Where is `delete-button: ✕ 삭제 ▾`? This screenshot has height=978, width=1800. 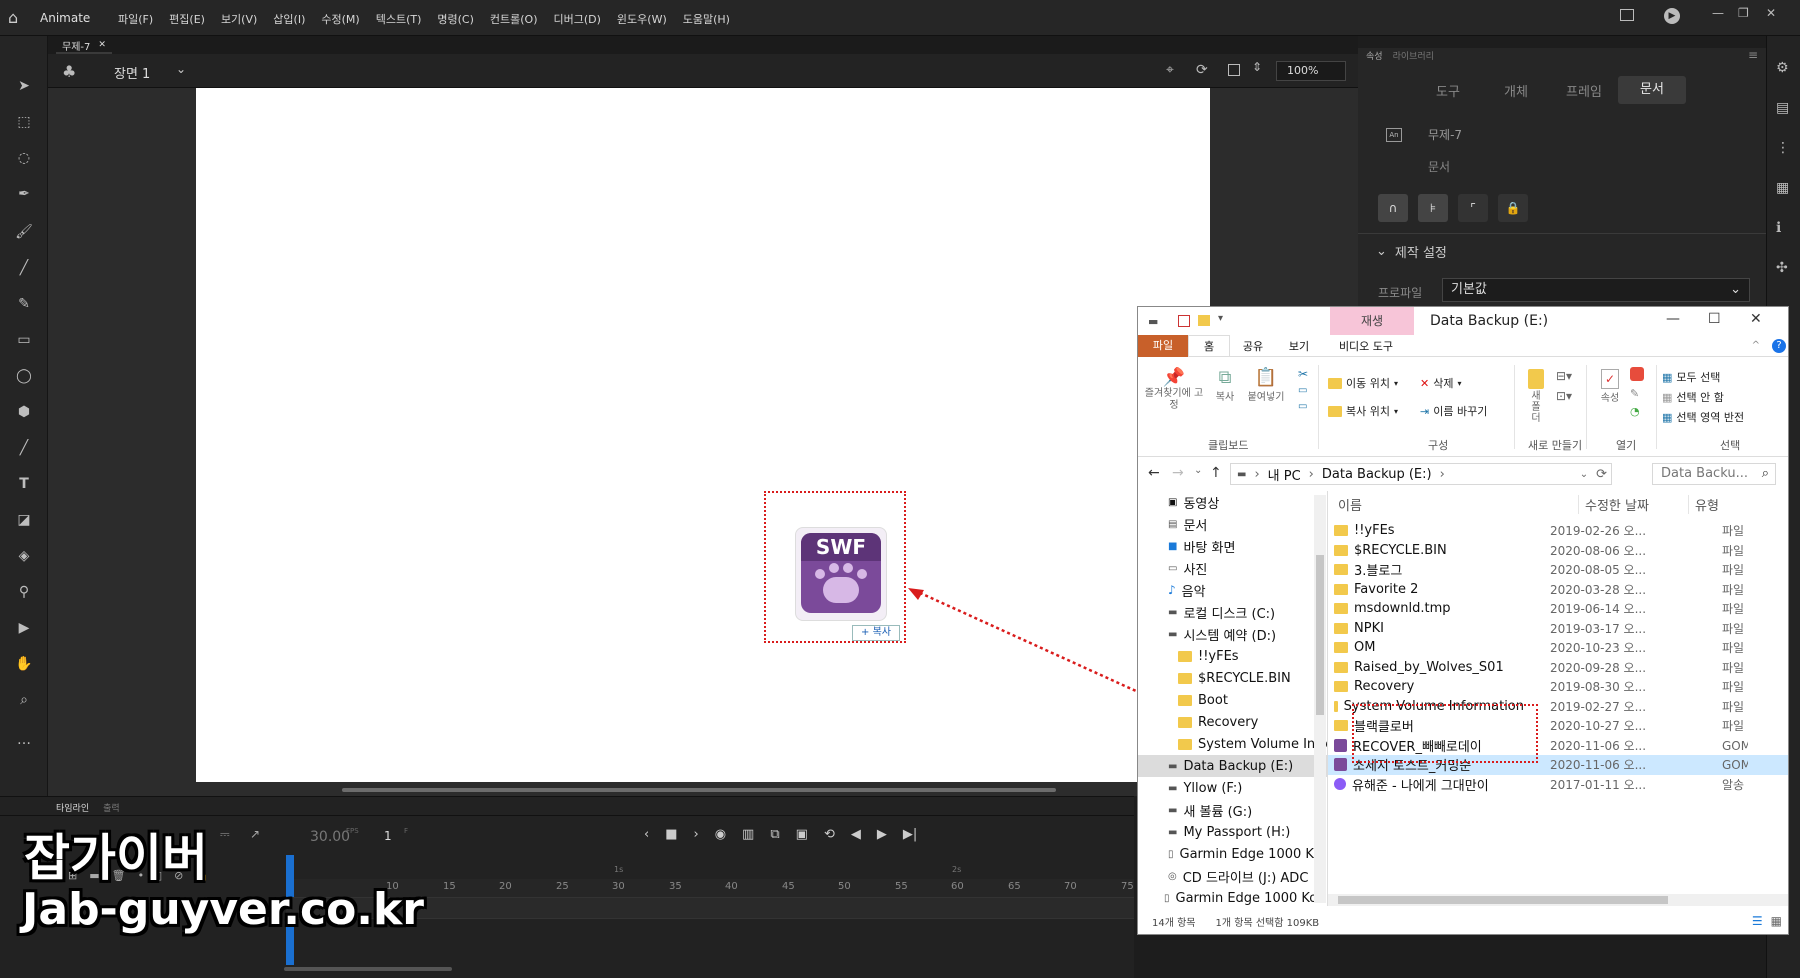 delete-button: ✕ 삭제 ▾ is located at coordinates (1440, 383).